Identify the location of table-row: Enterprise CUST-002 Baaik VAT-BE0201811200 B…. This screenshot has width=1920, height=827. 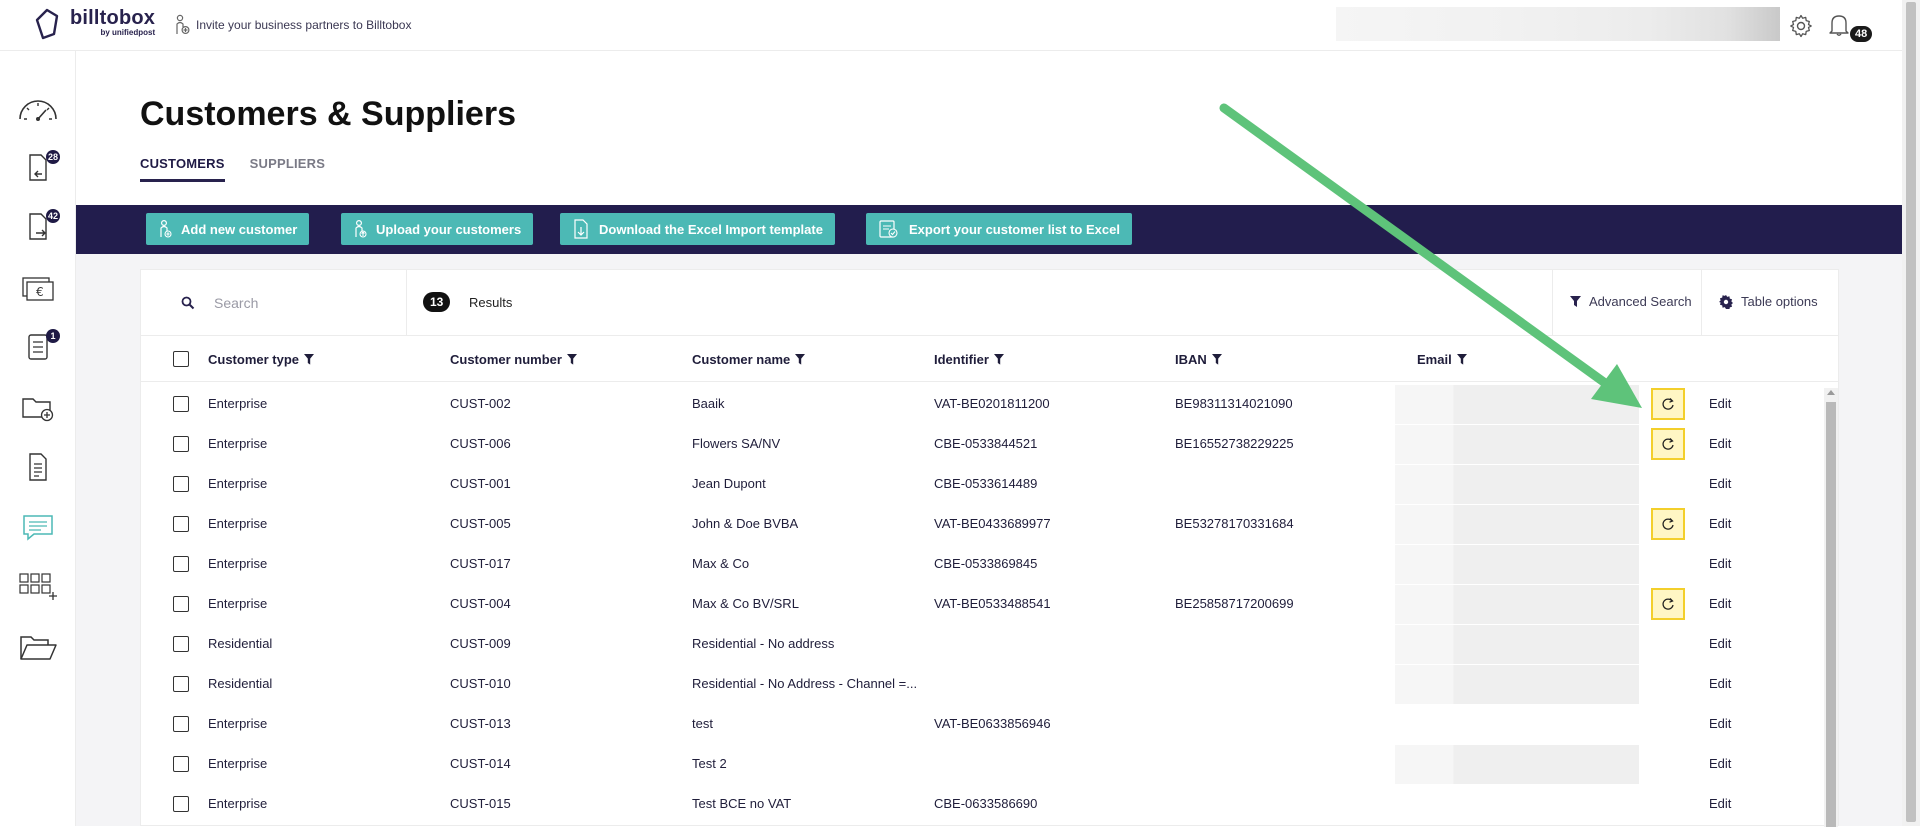
(989, 404).